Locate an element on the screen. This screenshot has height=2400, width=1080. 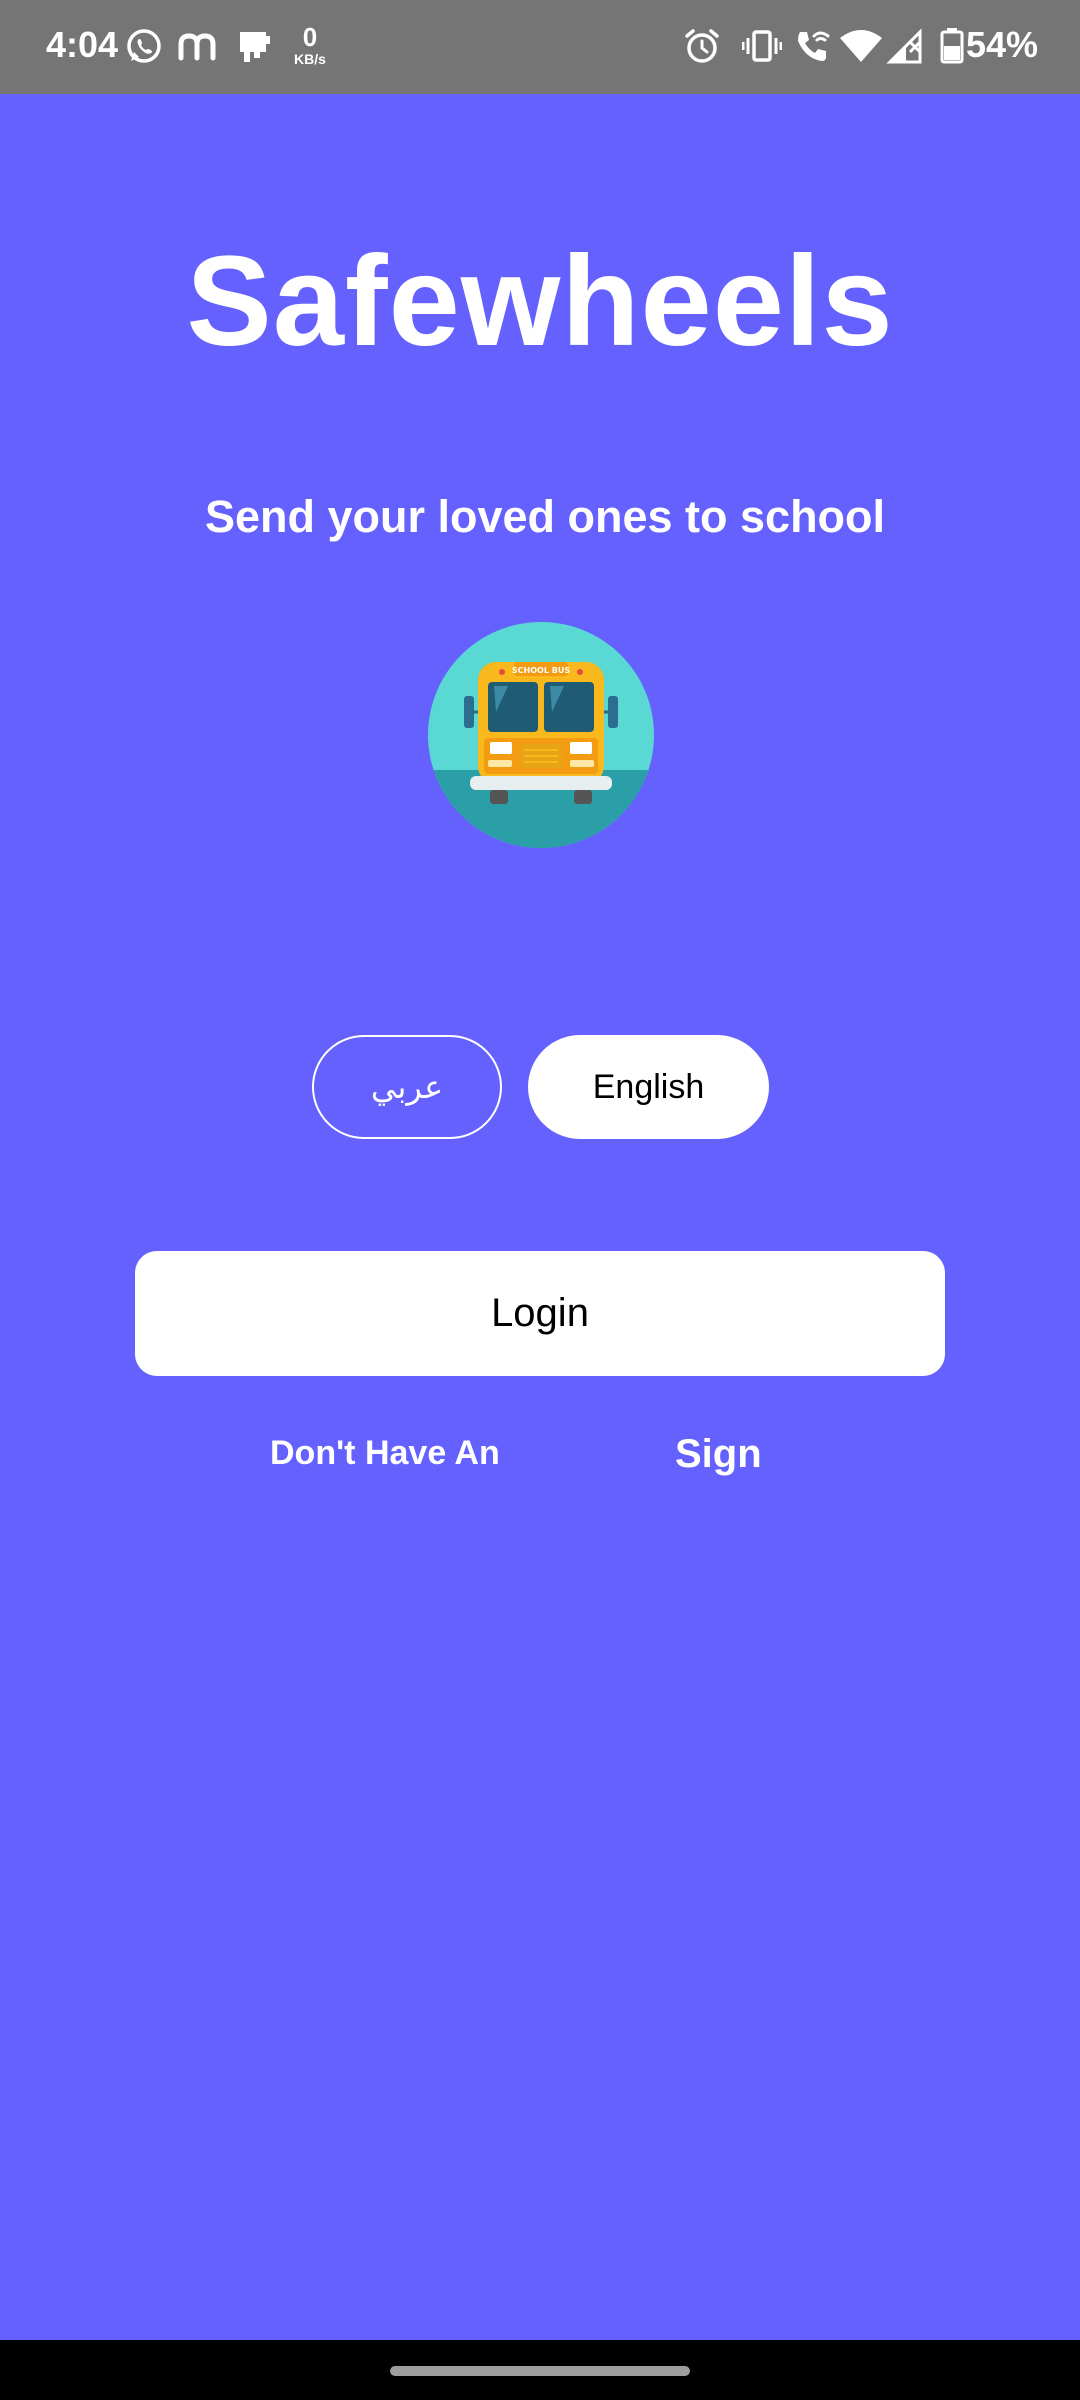
school-bus-icon: SCHOOL BUS is located at coordinates (541, 735).